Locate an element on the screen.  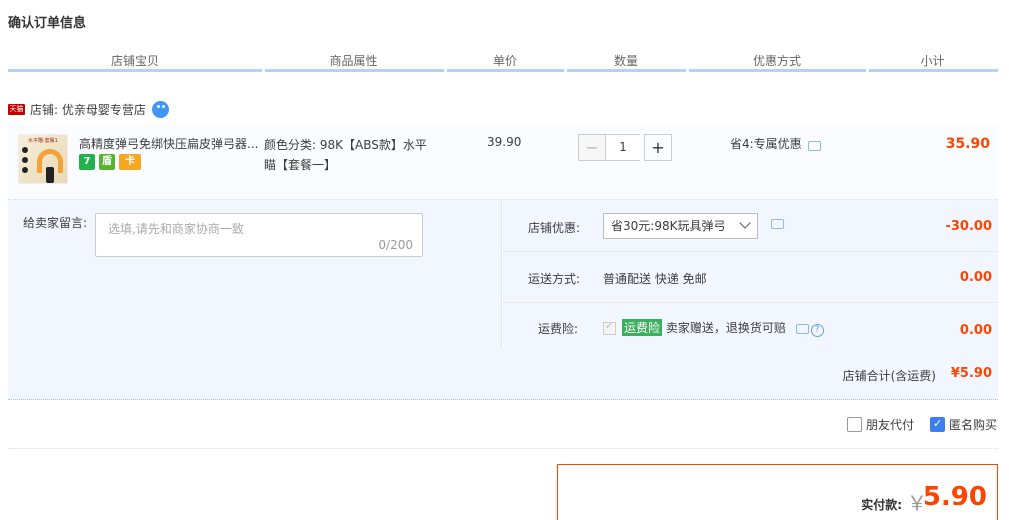
quantity-input: 1 is located at coordinates (623, 147).